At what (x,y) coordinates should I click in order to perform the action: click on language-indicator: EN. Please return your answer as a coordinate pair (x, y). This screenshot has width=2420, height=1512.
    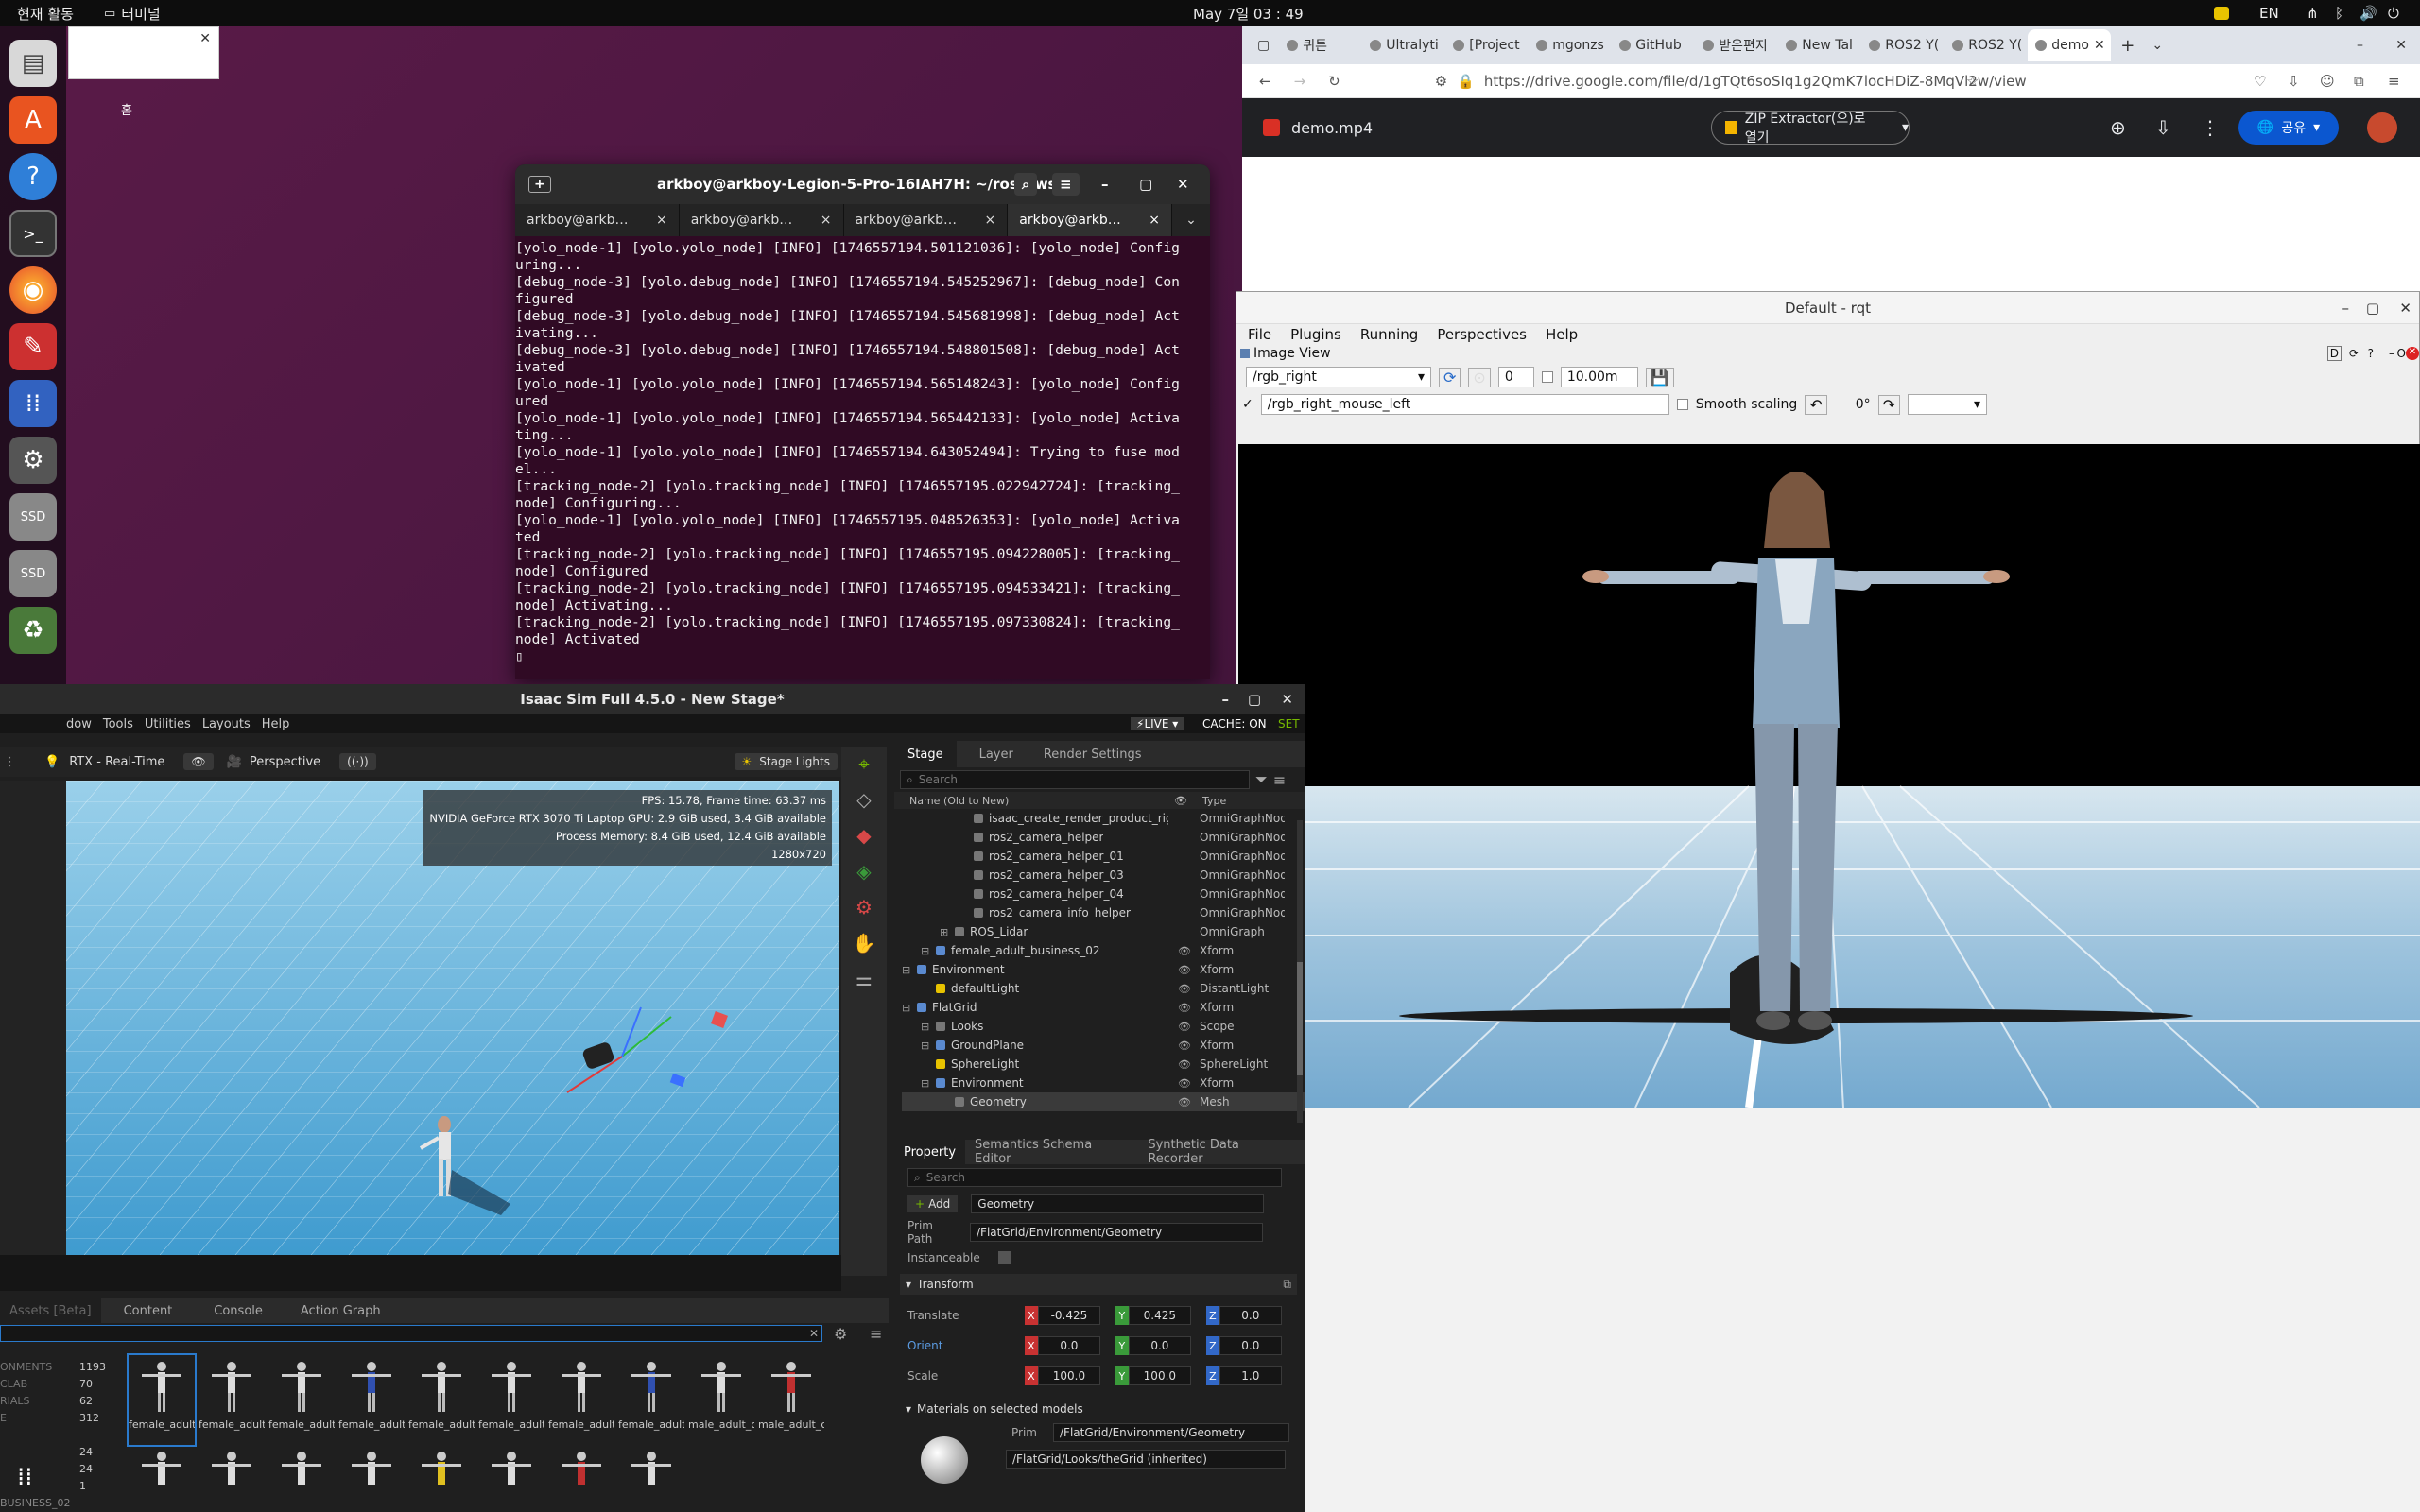
    Looking at the image, I should click on (2269, 13).